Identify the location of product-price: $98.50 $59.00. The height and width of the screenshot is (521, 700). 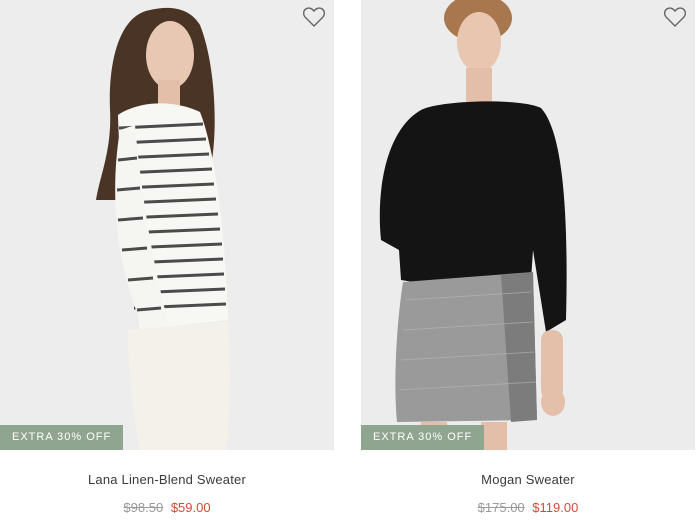
(167, 507).